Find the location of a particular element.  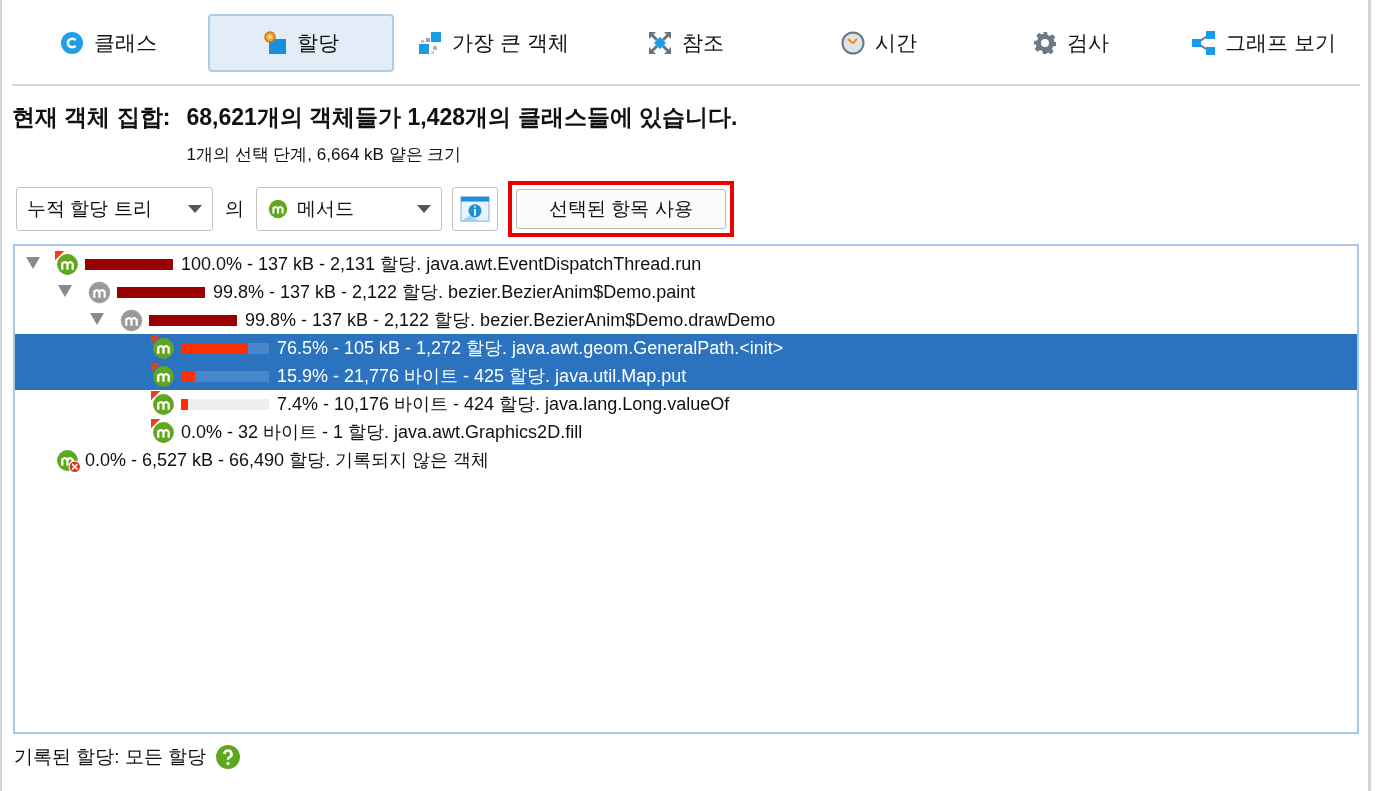

tree-row: 7.4% - 10,176 바이트 - 424 할당. java.lang.Long.valueOf is located at coordinates (686, 404).